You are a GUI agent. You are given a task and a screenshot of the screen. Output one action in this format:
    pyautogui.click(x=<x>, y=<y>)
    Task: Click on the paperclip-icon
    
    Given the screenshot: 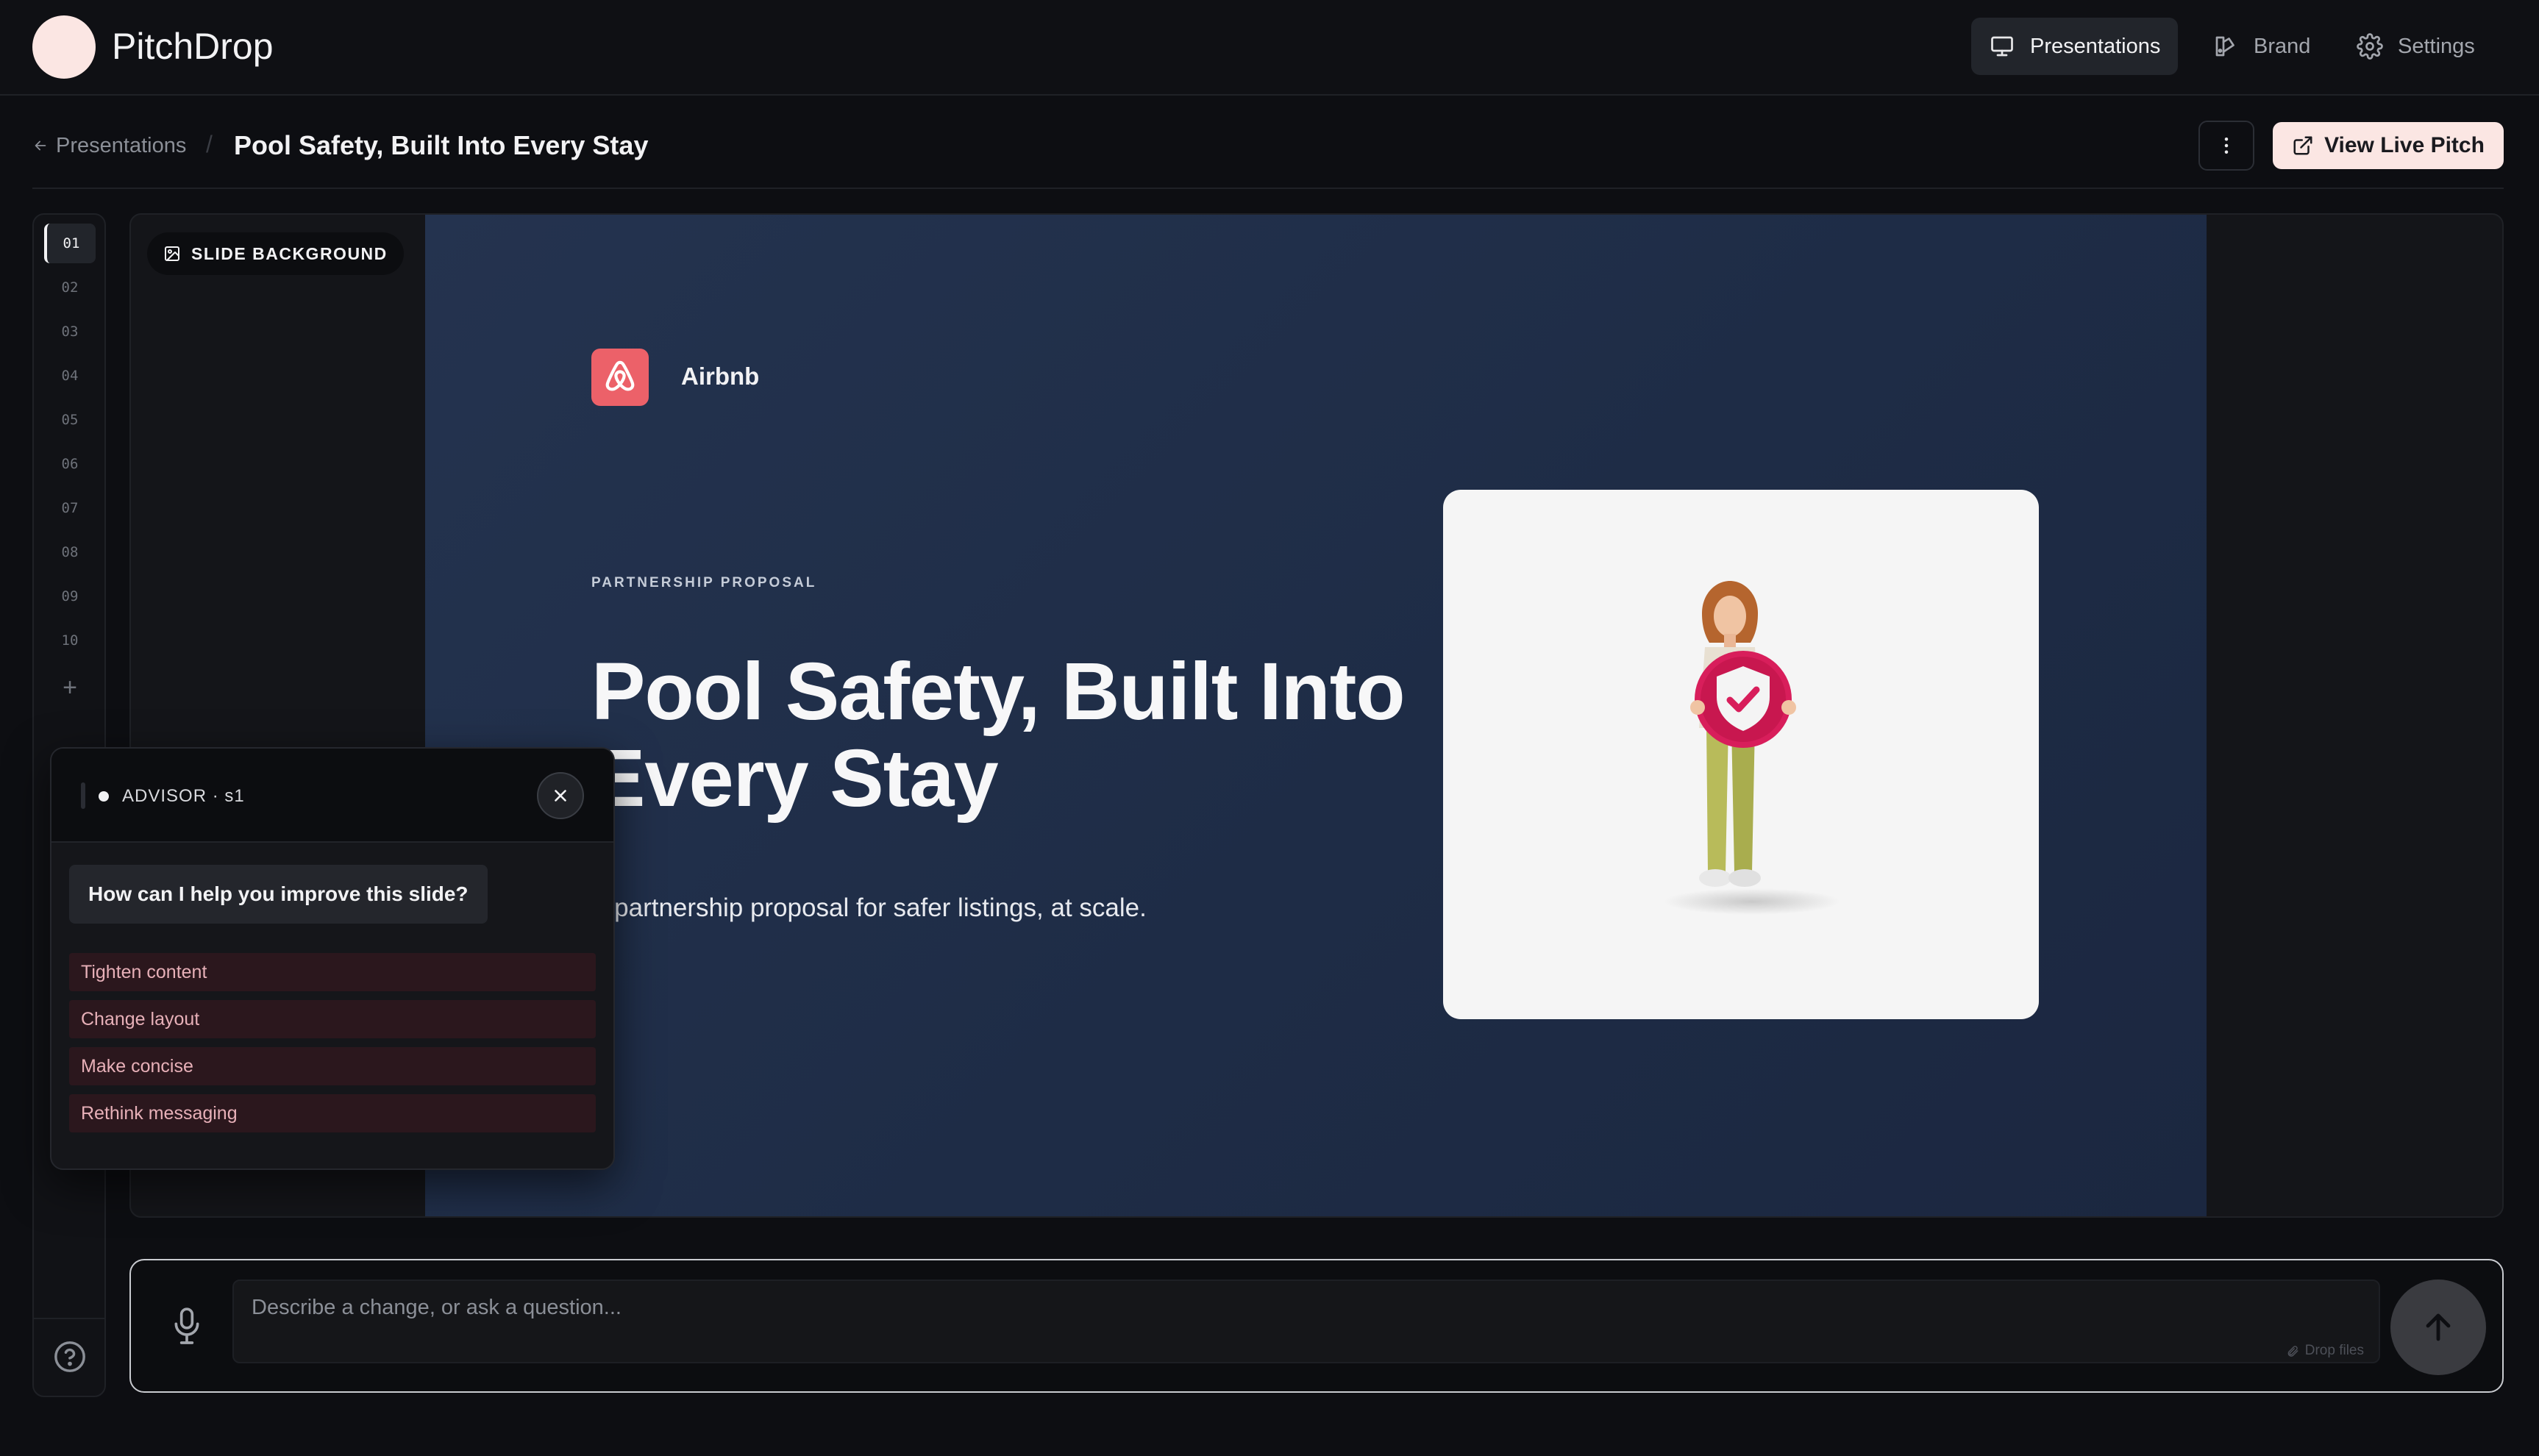 What is the action you would take?
    pyautogui.click(x=2292, y=1351)
    